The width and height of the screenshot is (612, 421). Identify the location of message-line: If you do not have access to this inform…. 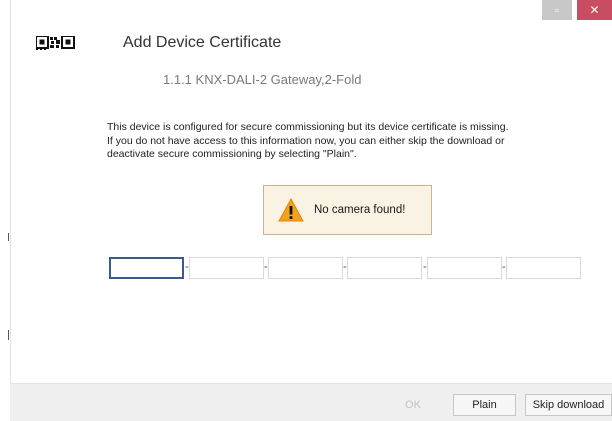
(306, 140).